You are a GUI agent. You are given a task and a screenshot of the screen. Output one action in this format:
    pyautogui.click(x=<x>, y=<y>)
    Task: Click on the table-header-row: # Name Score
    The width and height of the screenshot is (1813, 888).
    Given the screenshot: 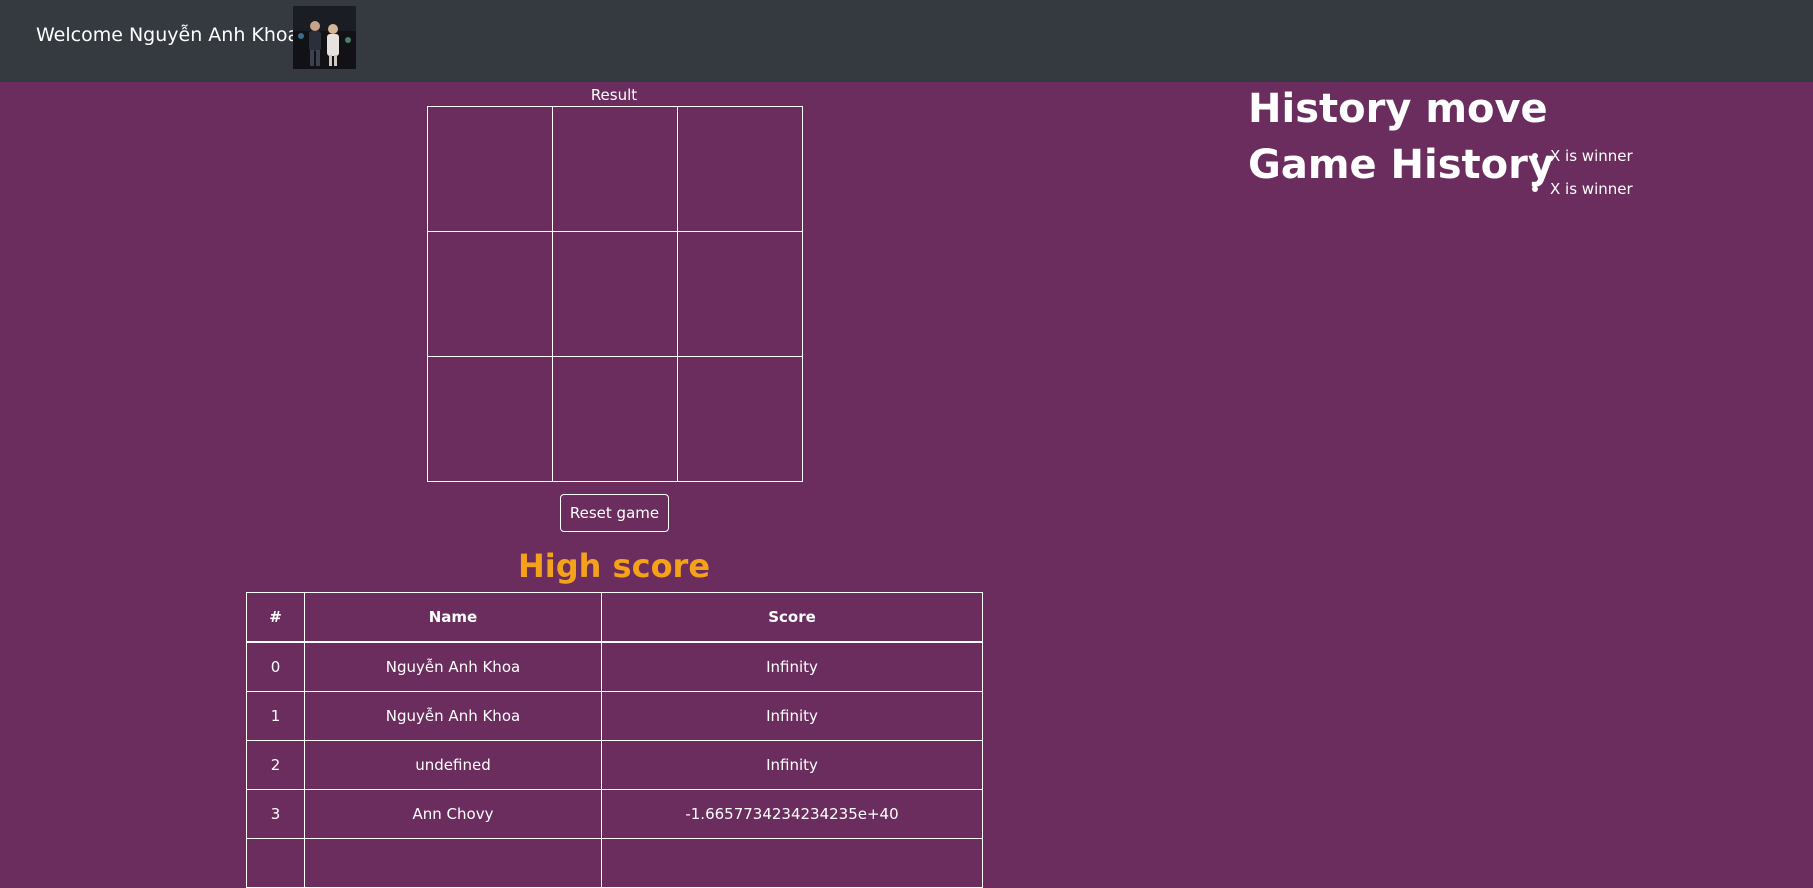 What is the action you would take?
    pyautogui.click(x=614, y=617)
    